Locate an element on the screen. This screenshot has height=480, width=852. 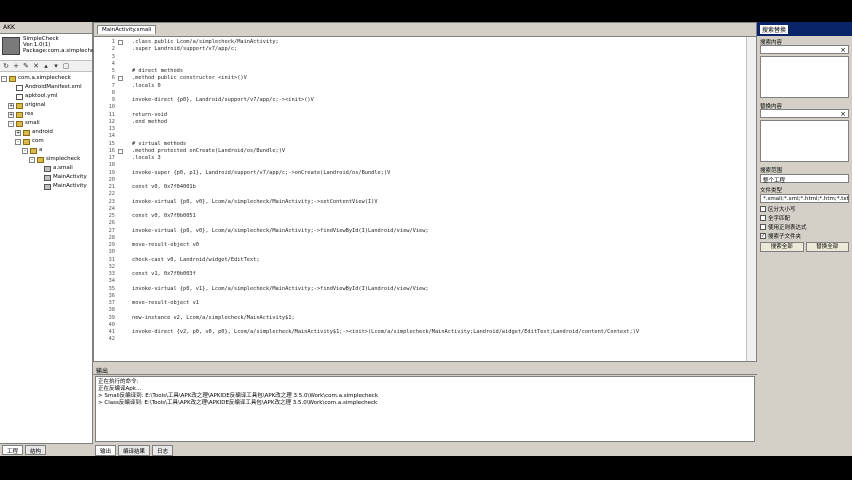
find-input: × is located at coordinates (804, 49).